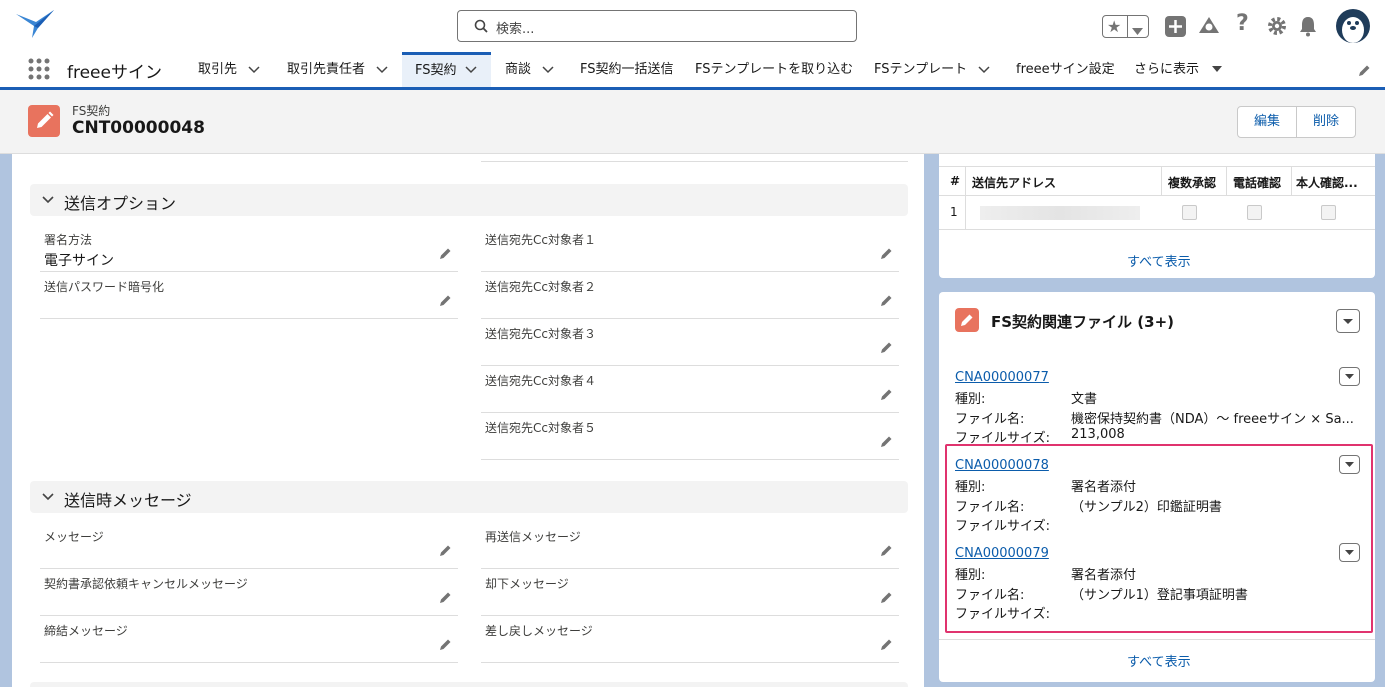  What do you see at coordinates (527, 584) in the screenshot?
I see `field-label: 却下メッセージ` at bounding box center [527, 584].